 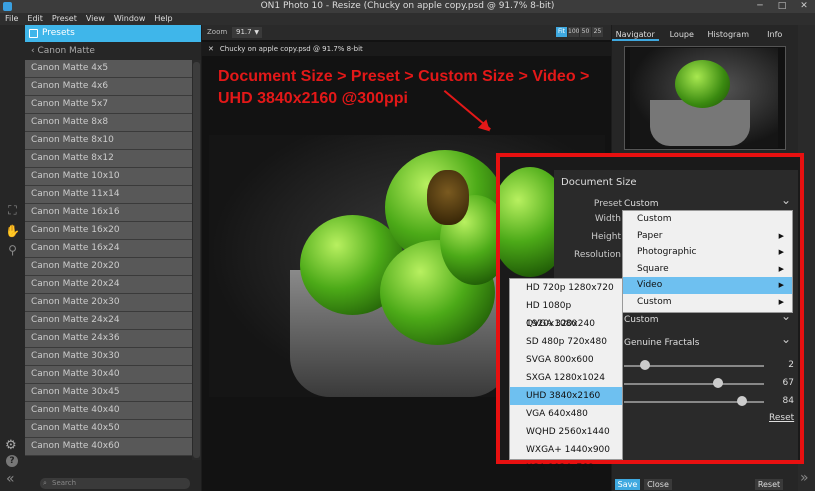 I want to click on presets-header: Presets, so click(x=113, y=33).